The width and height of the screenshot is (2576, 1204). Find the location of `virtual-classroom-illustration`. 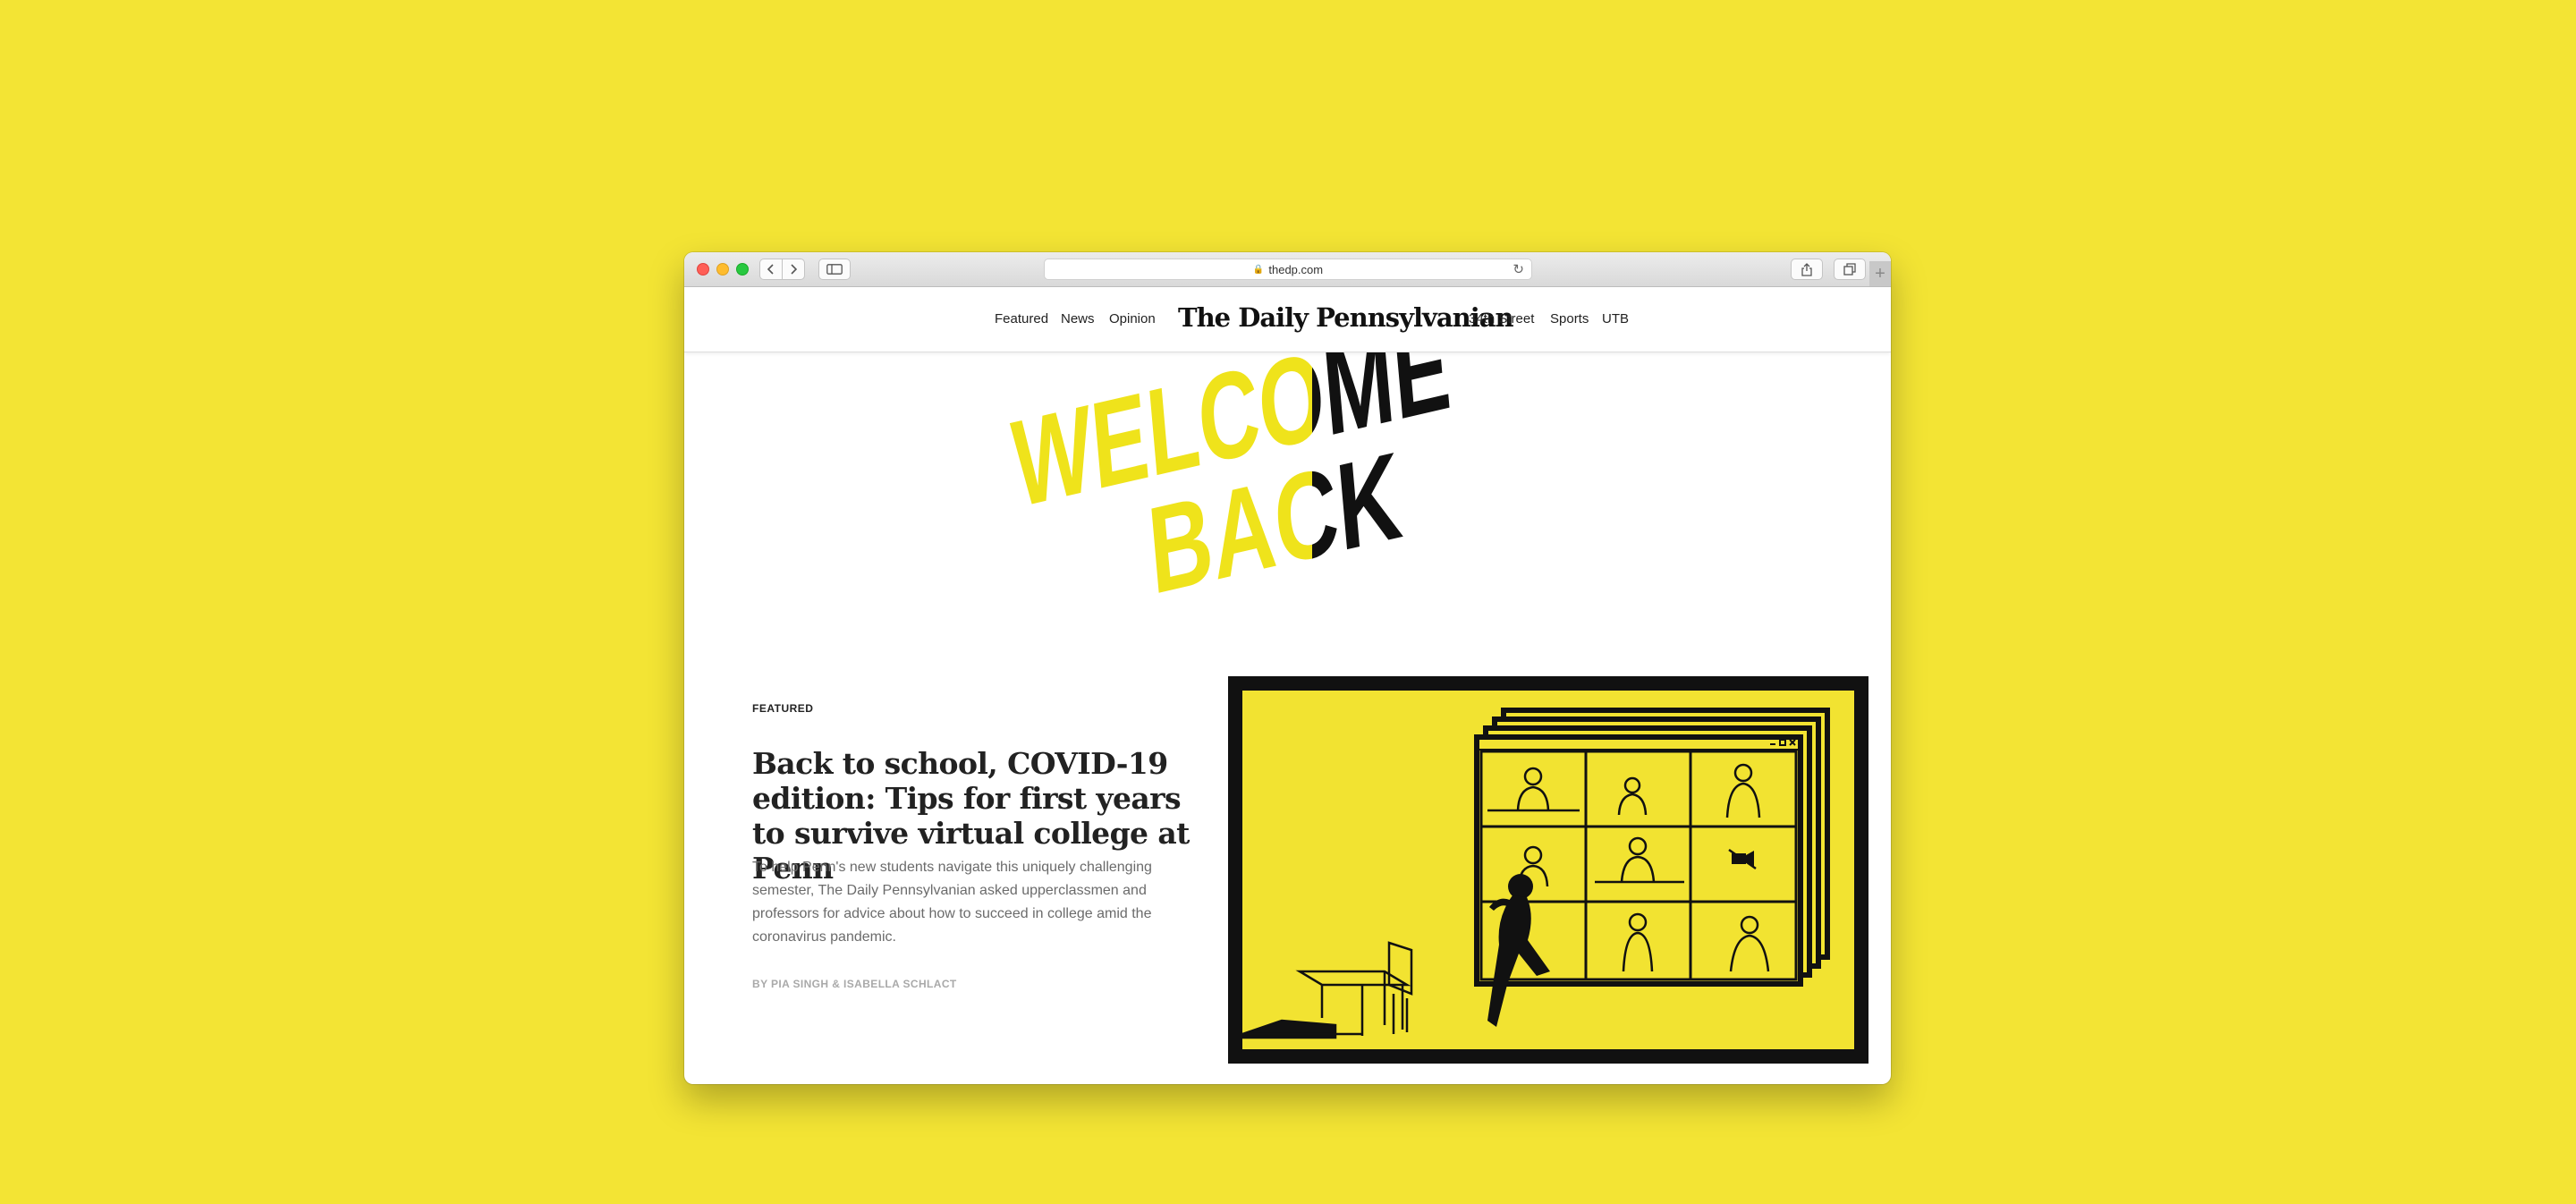

virtual-classroom-illustration is located at coordinates (1548, 870).